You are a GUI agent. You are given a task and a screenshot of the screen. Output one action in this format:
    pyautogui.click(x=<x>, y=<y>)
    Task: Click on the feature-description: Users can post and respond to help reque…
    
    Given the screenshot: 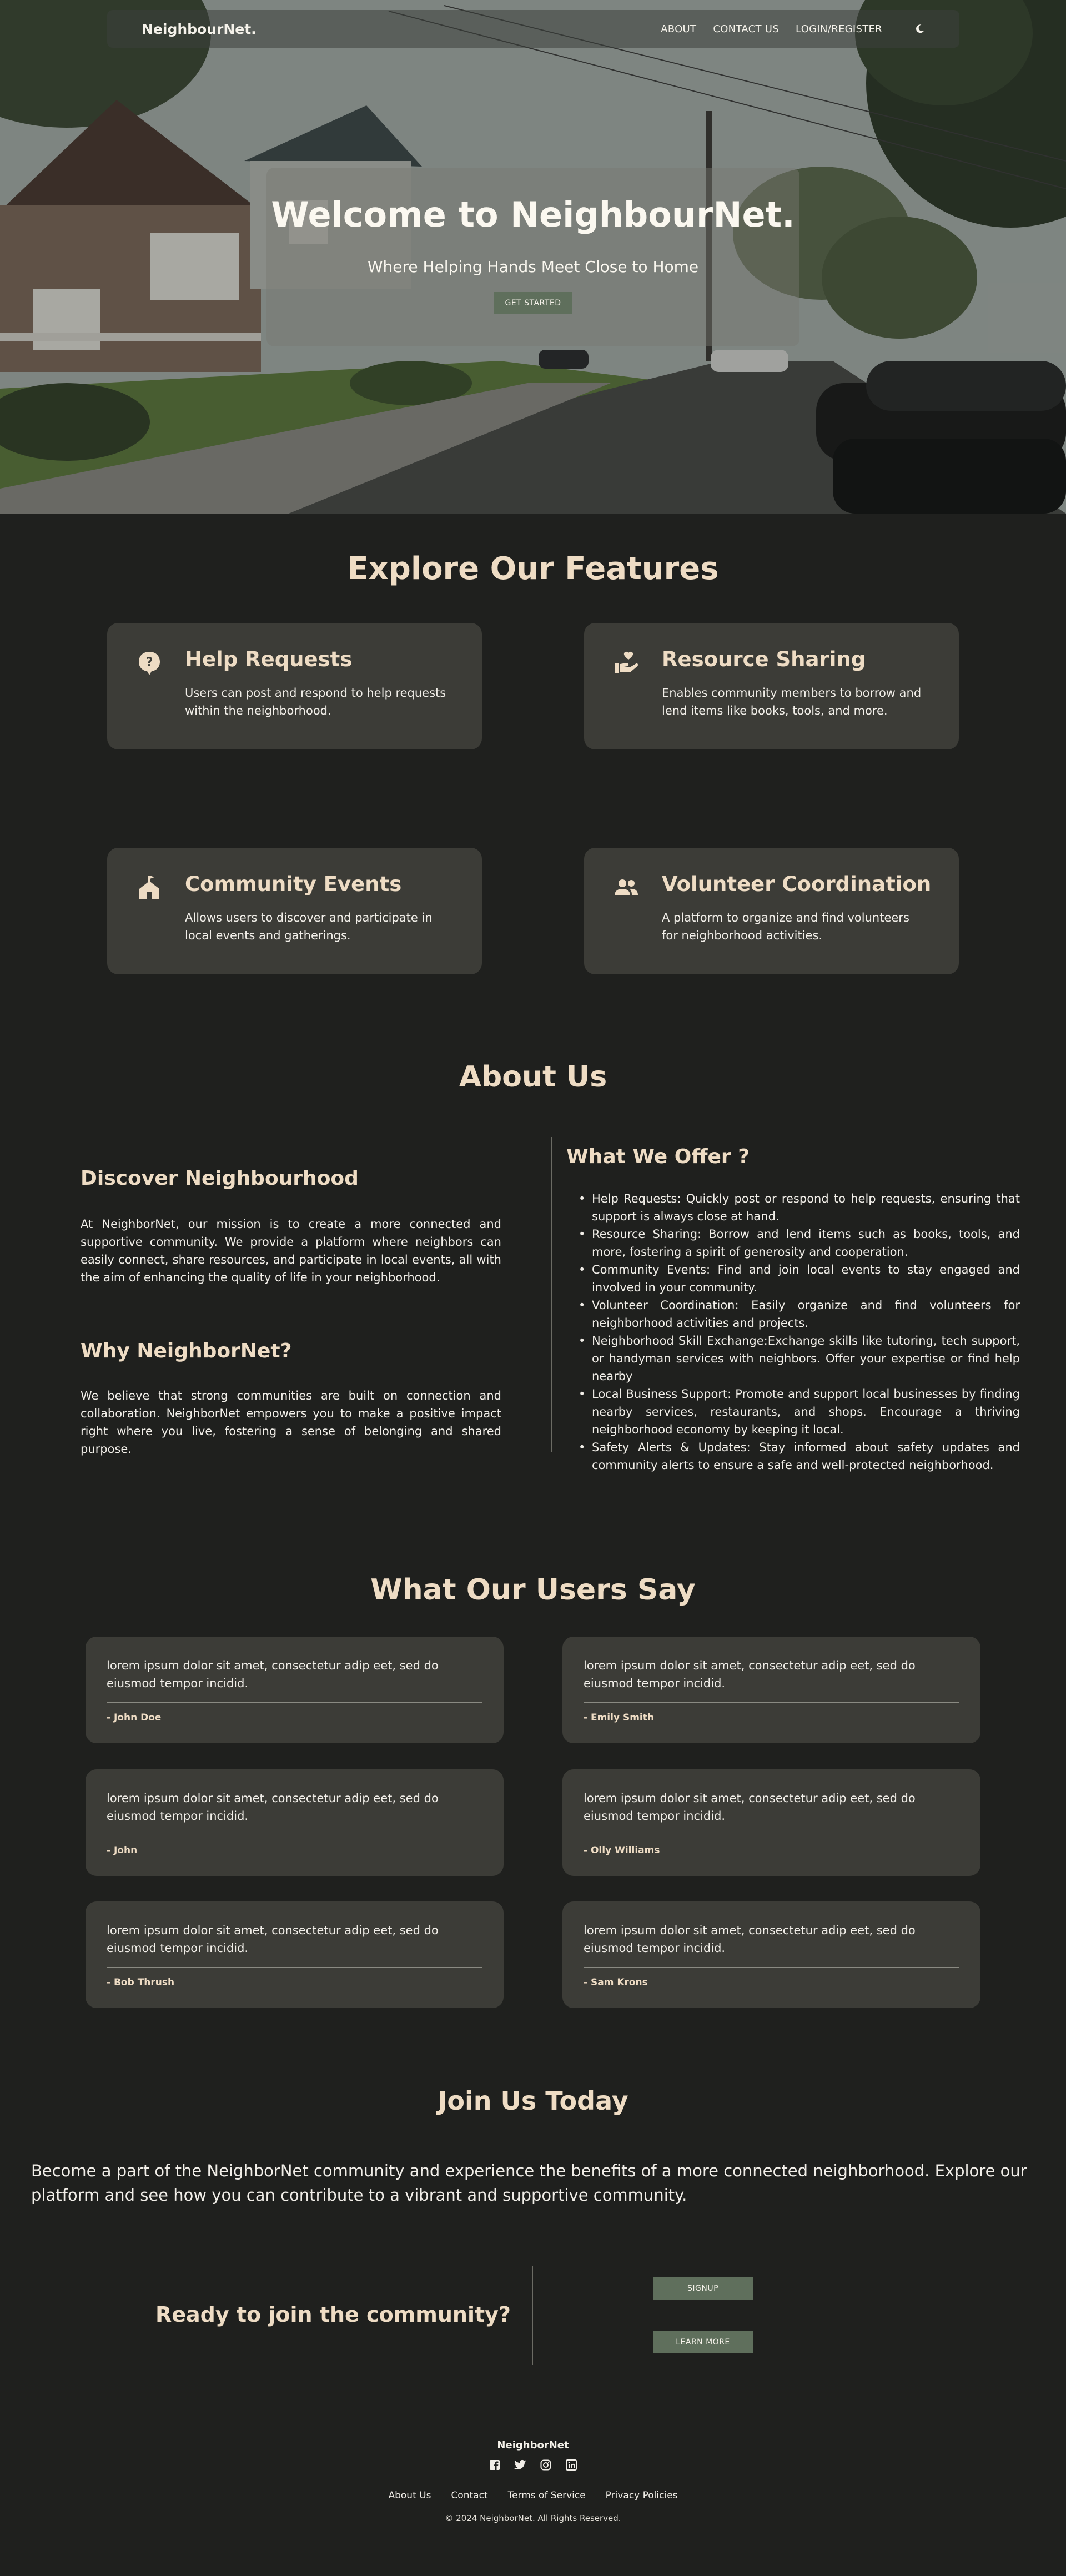 What is the action you would take?
    pyautogui.click(x=315, y=701)
    